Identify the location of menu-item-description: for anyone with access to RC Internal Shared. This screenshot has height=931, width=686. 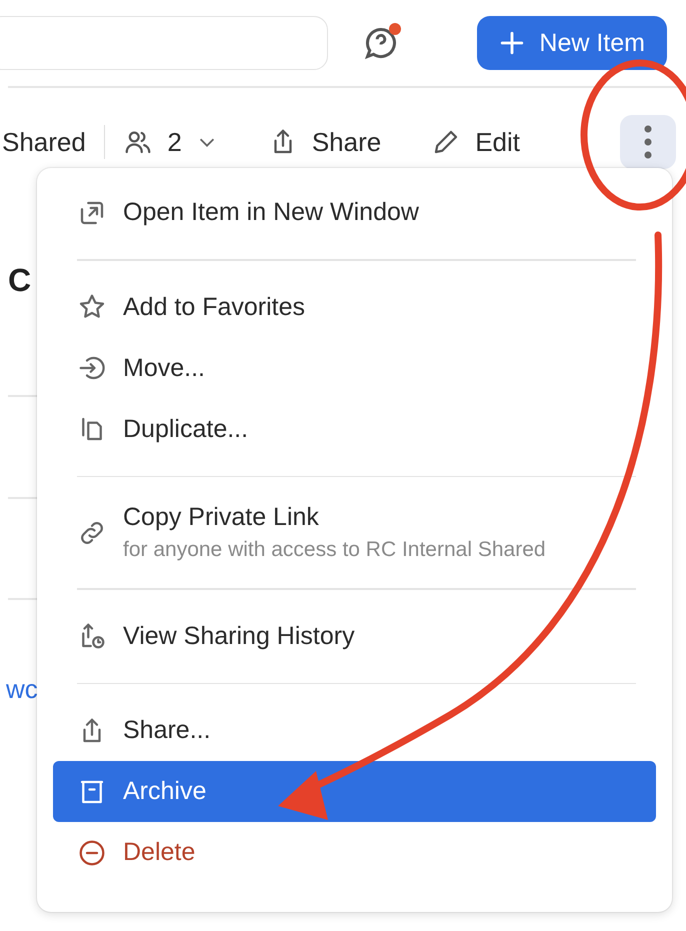
(334, 550).